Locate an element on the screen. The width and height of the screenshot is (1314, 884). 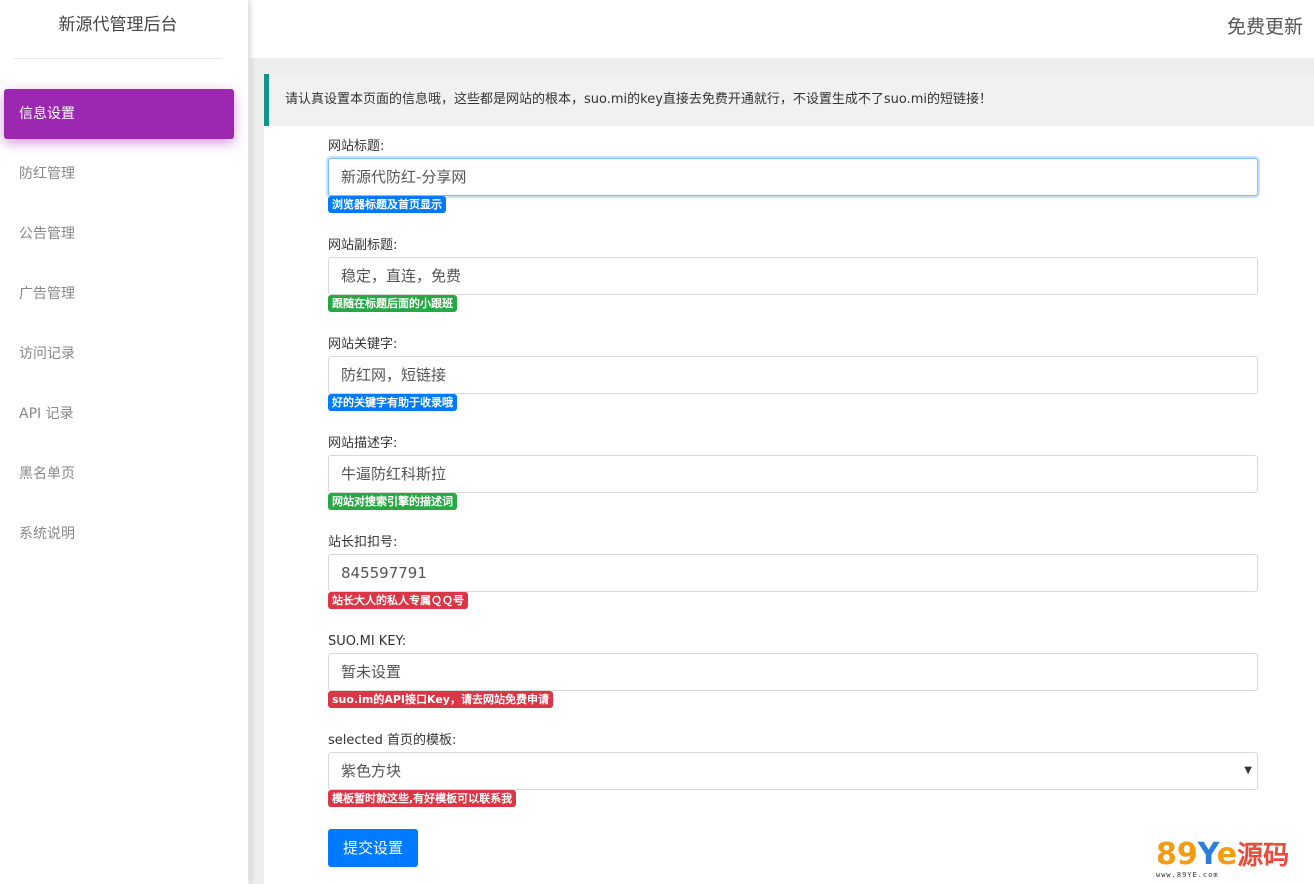
site-subtitle-field: 网站副标题: 稳定，直连，免费 跟随在标题后面的小跟班 is located at coordinates (793, 274).